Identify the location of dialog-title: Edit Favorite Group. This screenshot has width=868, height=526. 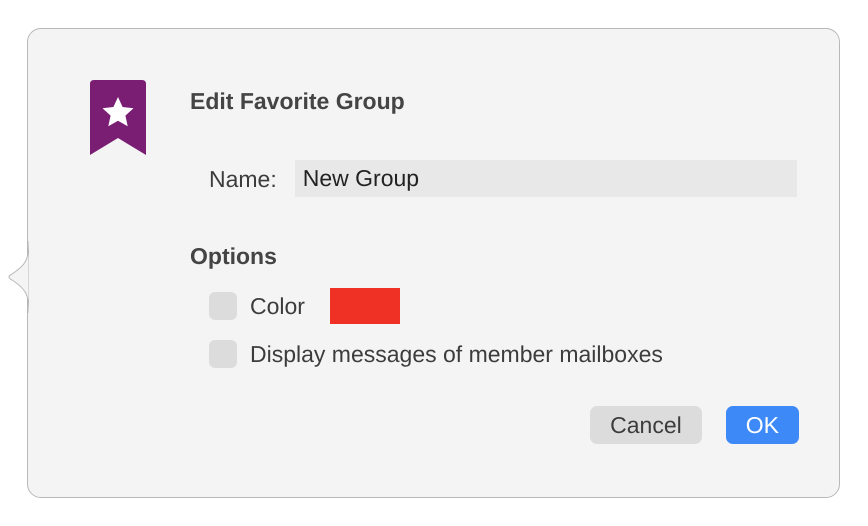
(298, 101).